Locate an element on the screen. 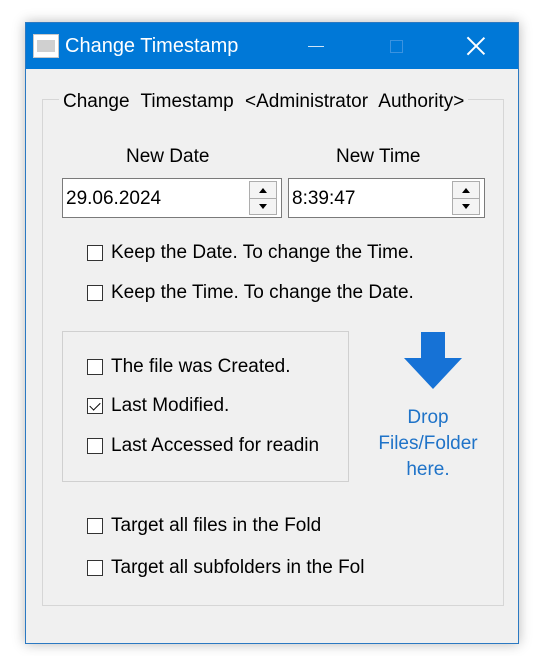  new-date-label: New Date is located at coordinates (168, 156).